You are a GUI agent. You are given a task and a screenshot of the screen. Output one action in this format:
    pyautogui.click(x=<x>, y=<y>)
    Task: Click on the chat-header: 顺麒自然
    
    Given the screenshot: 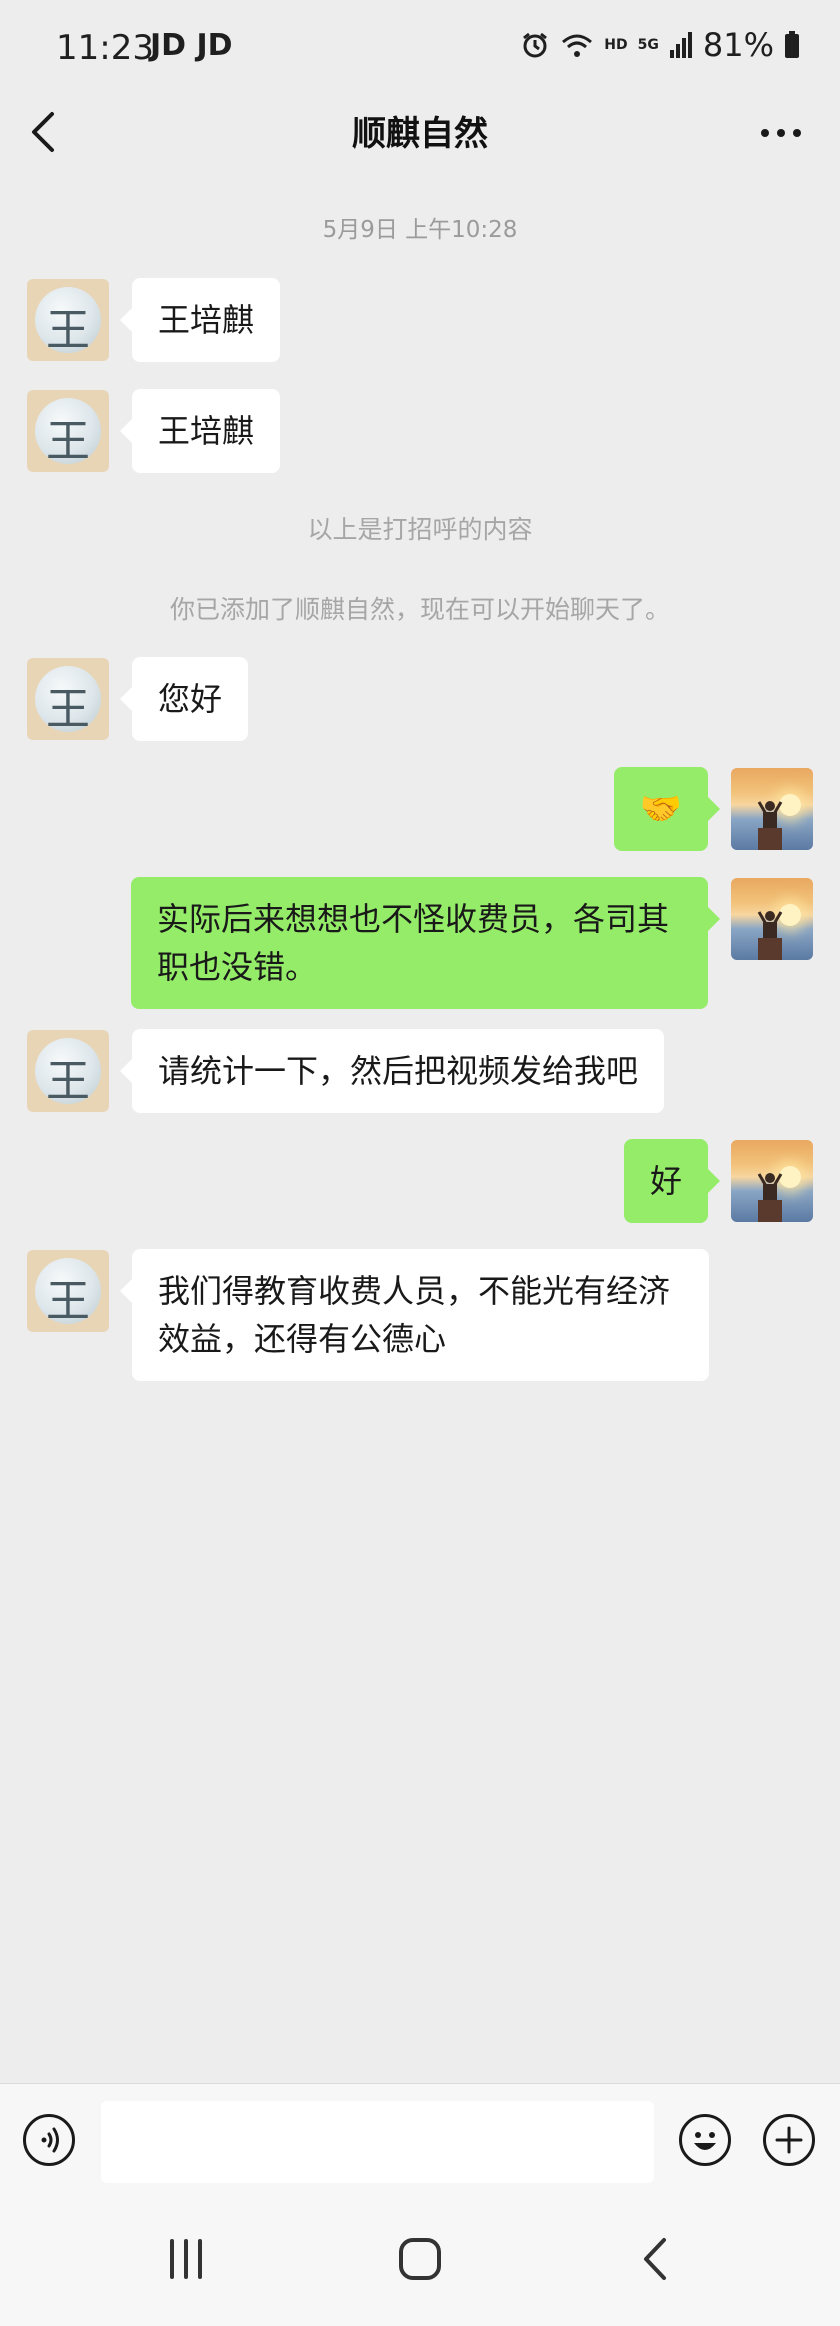 What is the action you would take?
    pyautogui.click(x=420, y=130)
    